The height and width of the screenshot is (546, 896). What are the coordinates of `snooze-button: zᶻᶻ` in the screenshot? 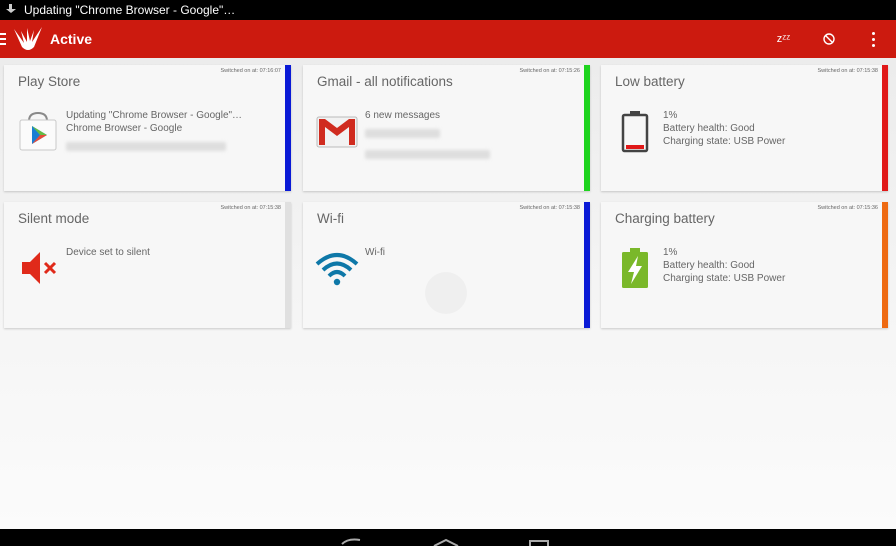 It's located at (783, 39).